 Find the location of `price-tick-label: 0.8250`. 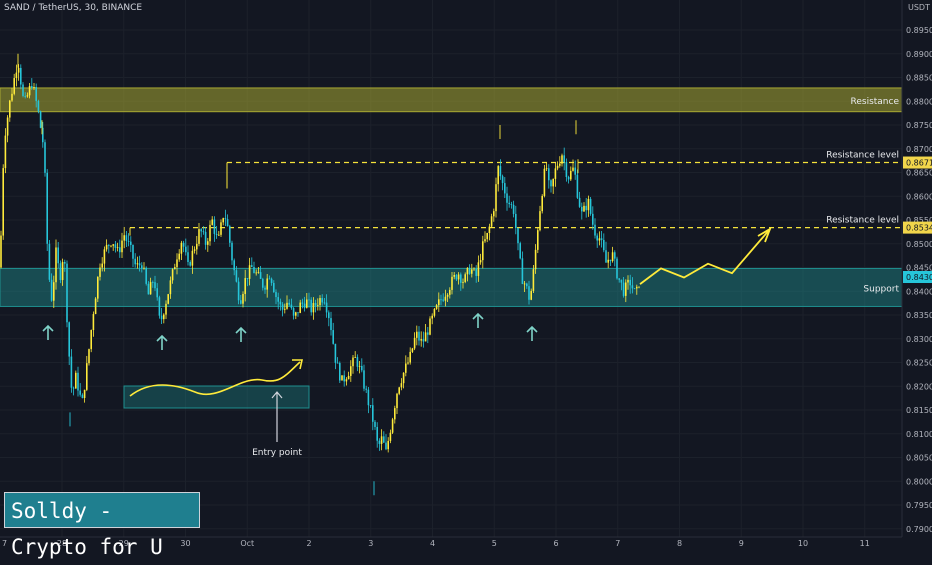

price-tick-label: 0.8250 is located at coordinates (919, 363).